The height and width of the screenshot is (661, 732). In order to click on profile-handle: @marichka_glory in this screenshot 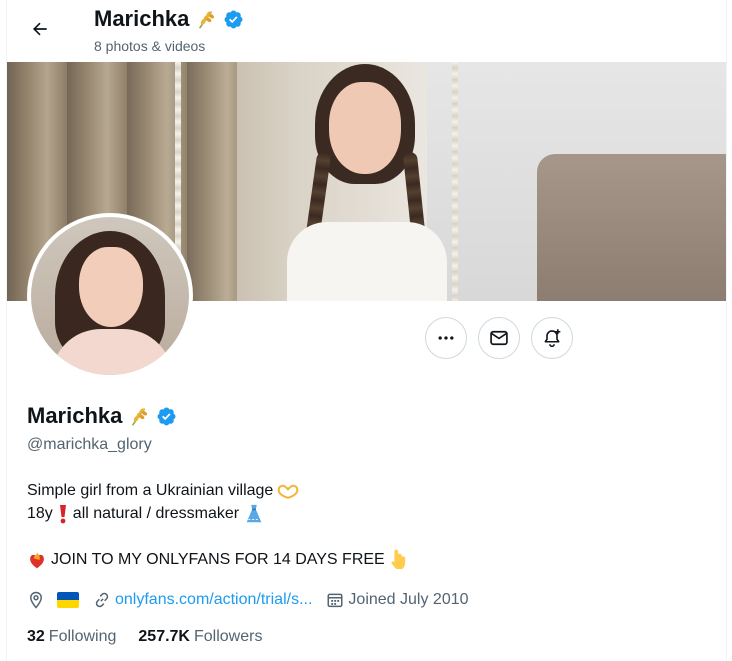, I will do `click(89, 444)`.